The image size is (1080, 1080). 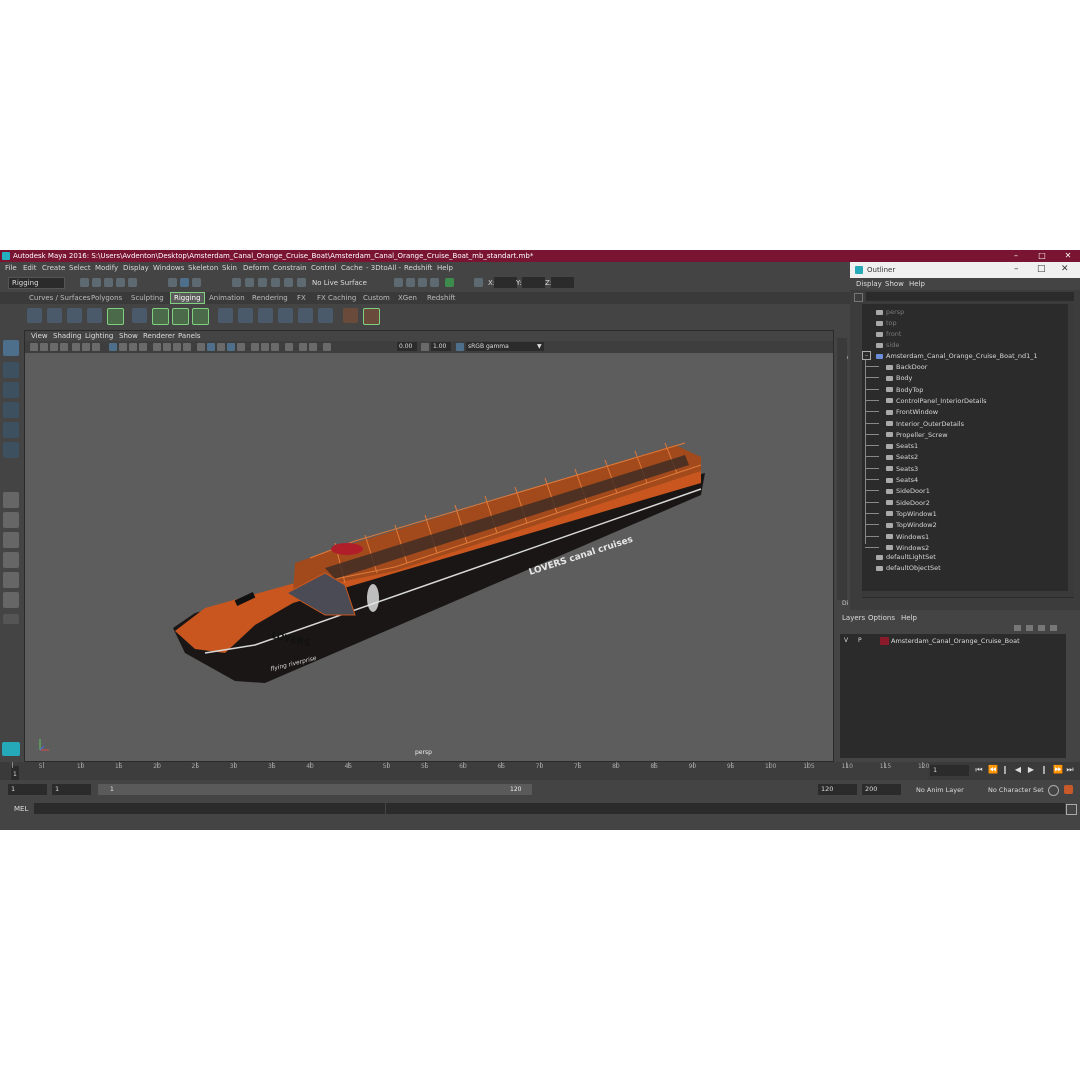 What do you see at coordinates (449, 282) in the screenshot?
I see `redshift-render-icon` at bounding box center [449, 282].